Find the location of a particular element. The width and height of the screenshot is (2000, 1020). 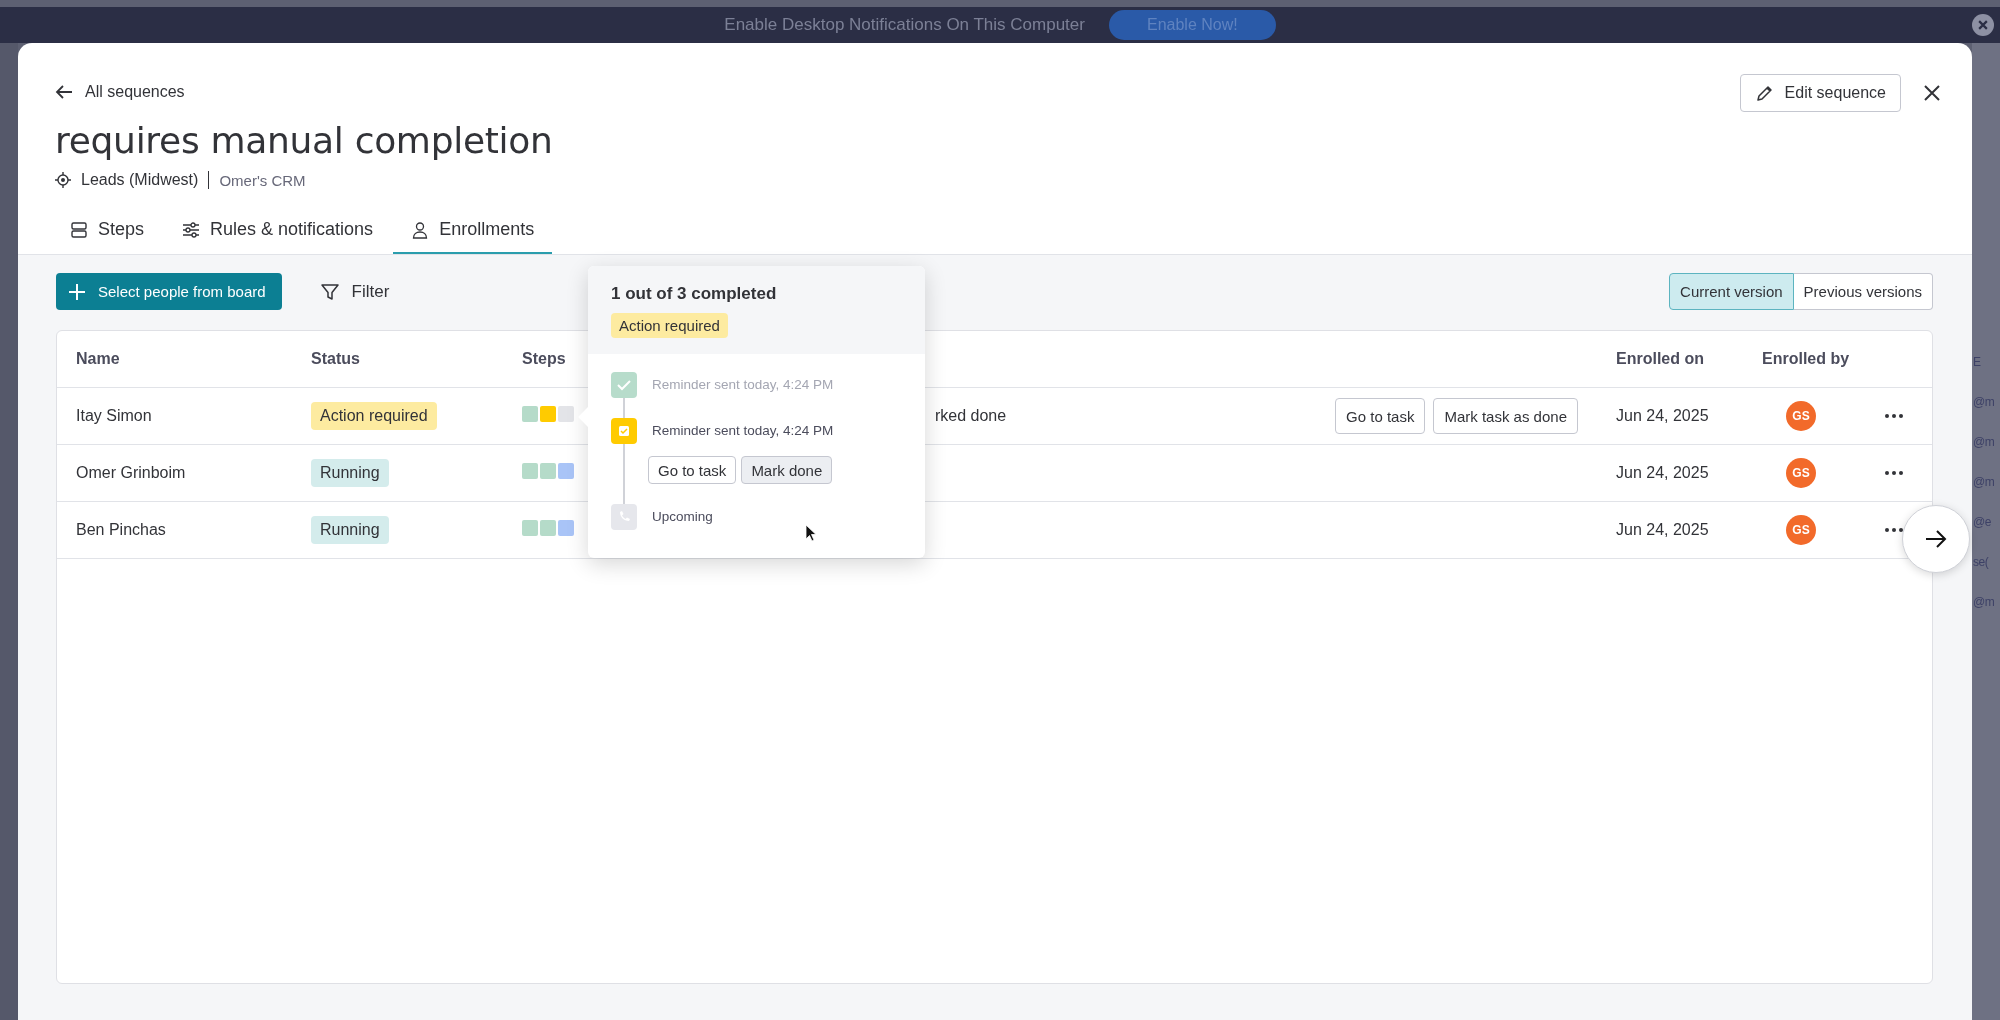

sliders-icon is located at coordinates (191, 229).